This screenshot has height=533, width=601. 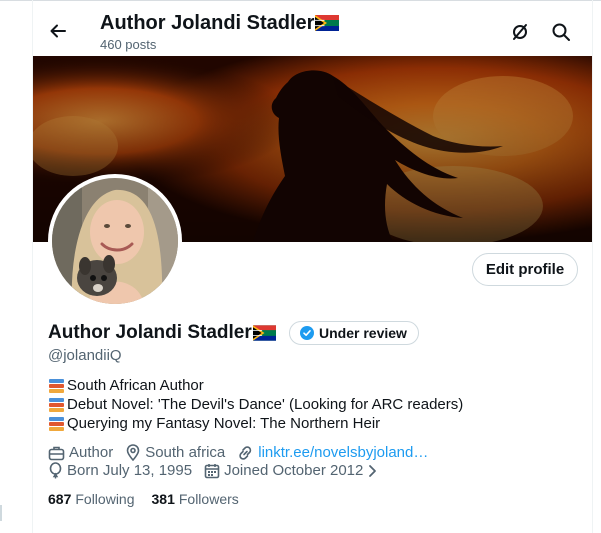 I want to click on link-icon, so click(x=245, y=452).